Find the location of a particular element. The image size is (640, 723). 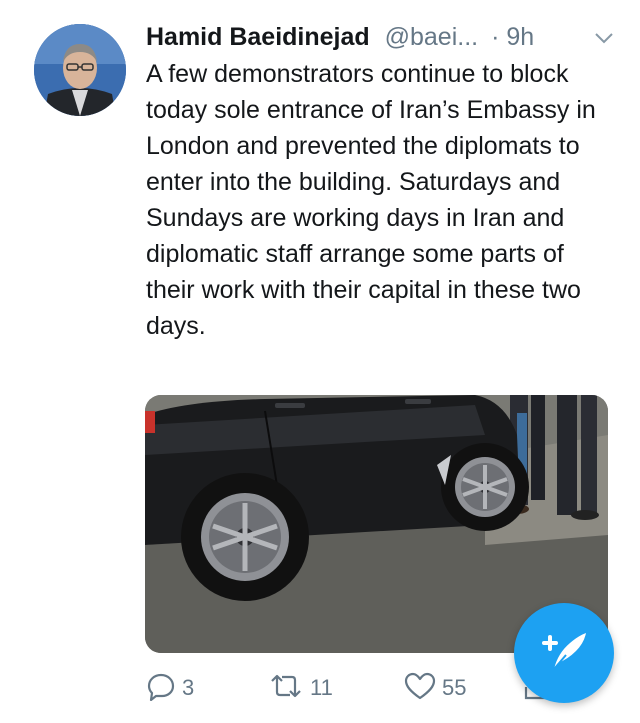

like-button: 55 is located at coordinates (435, 688).